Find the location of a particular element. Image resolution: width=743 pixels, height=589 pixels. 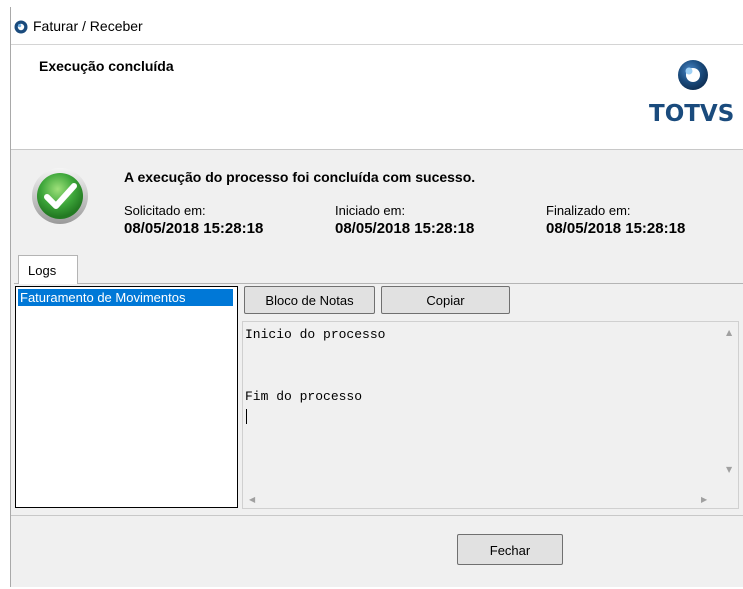

text-caret is located at coordinates (246, 416).